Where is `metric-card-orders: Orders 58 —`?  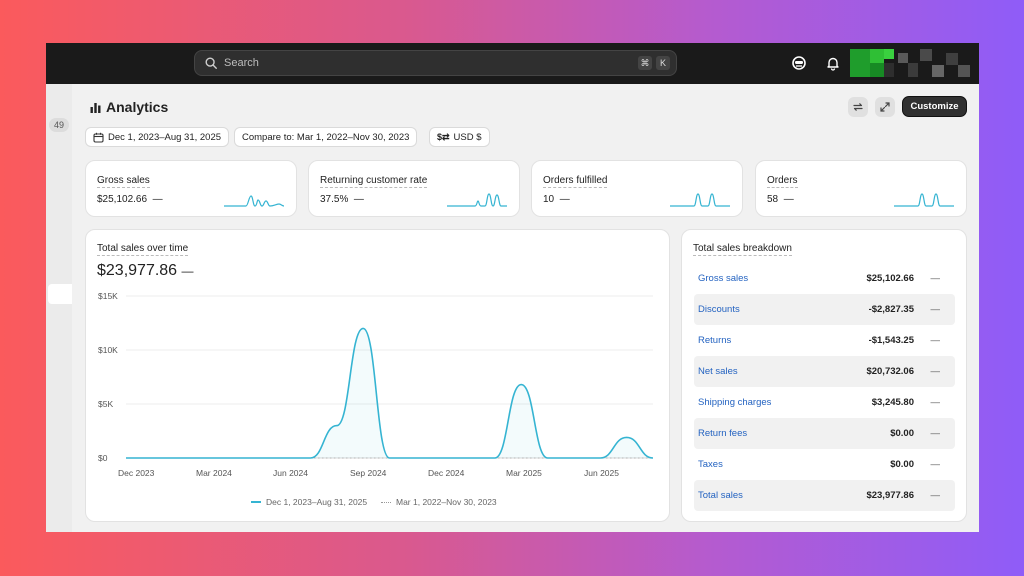 metric-card-orders: Orders 58 — is located at coordinates (861, 188).